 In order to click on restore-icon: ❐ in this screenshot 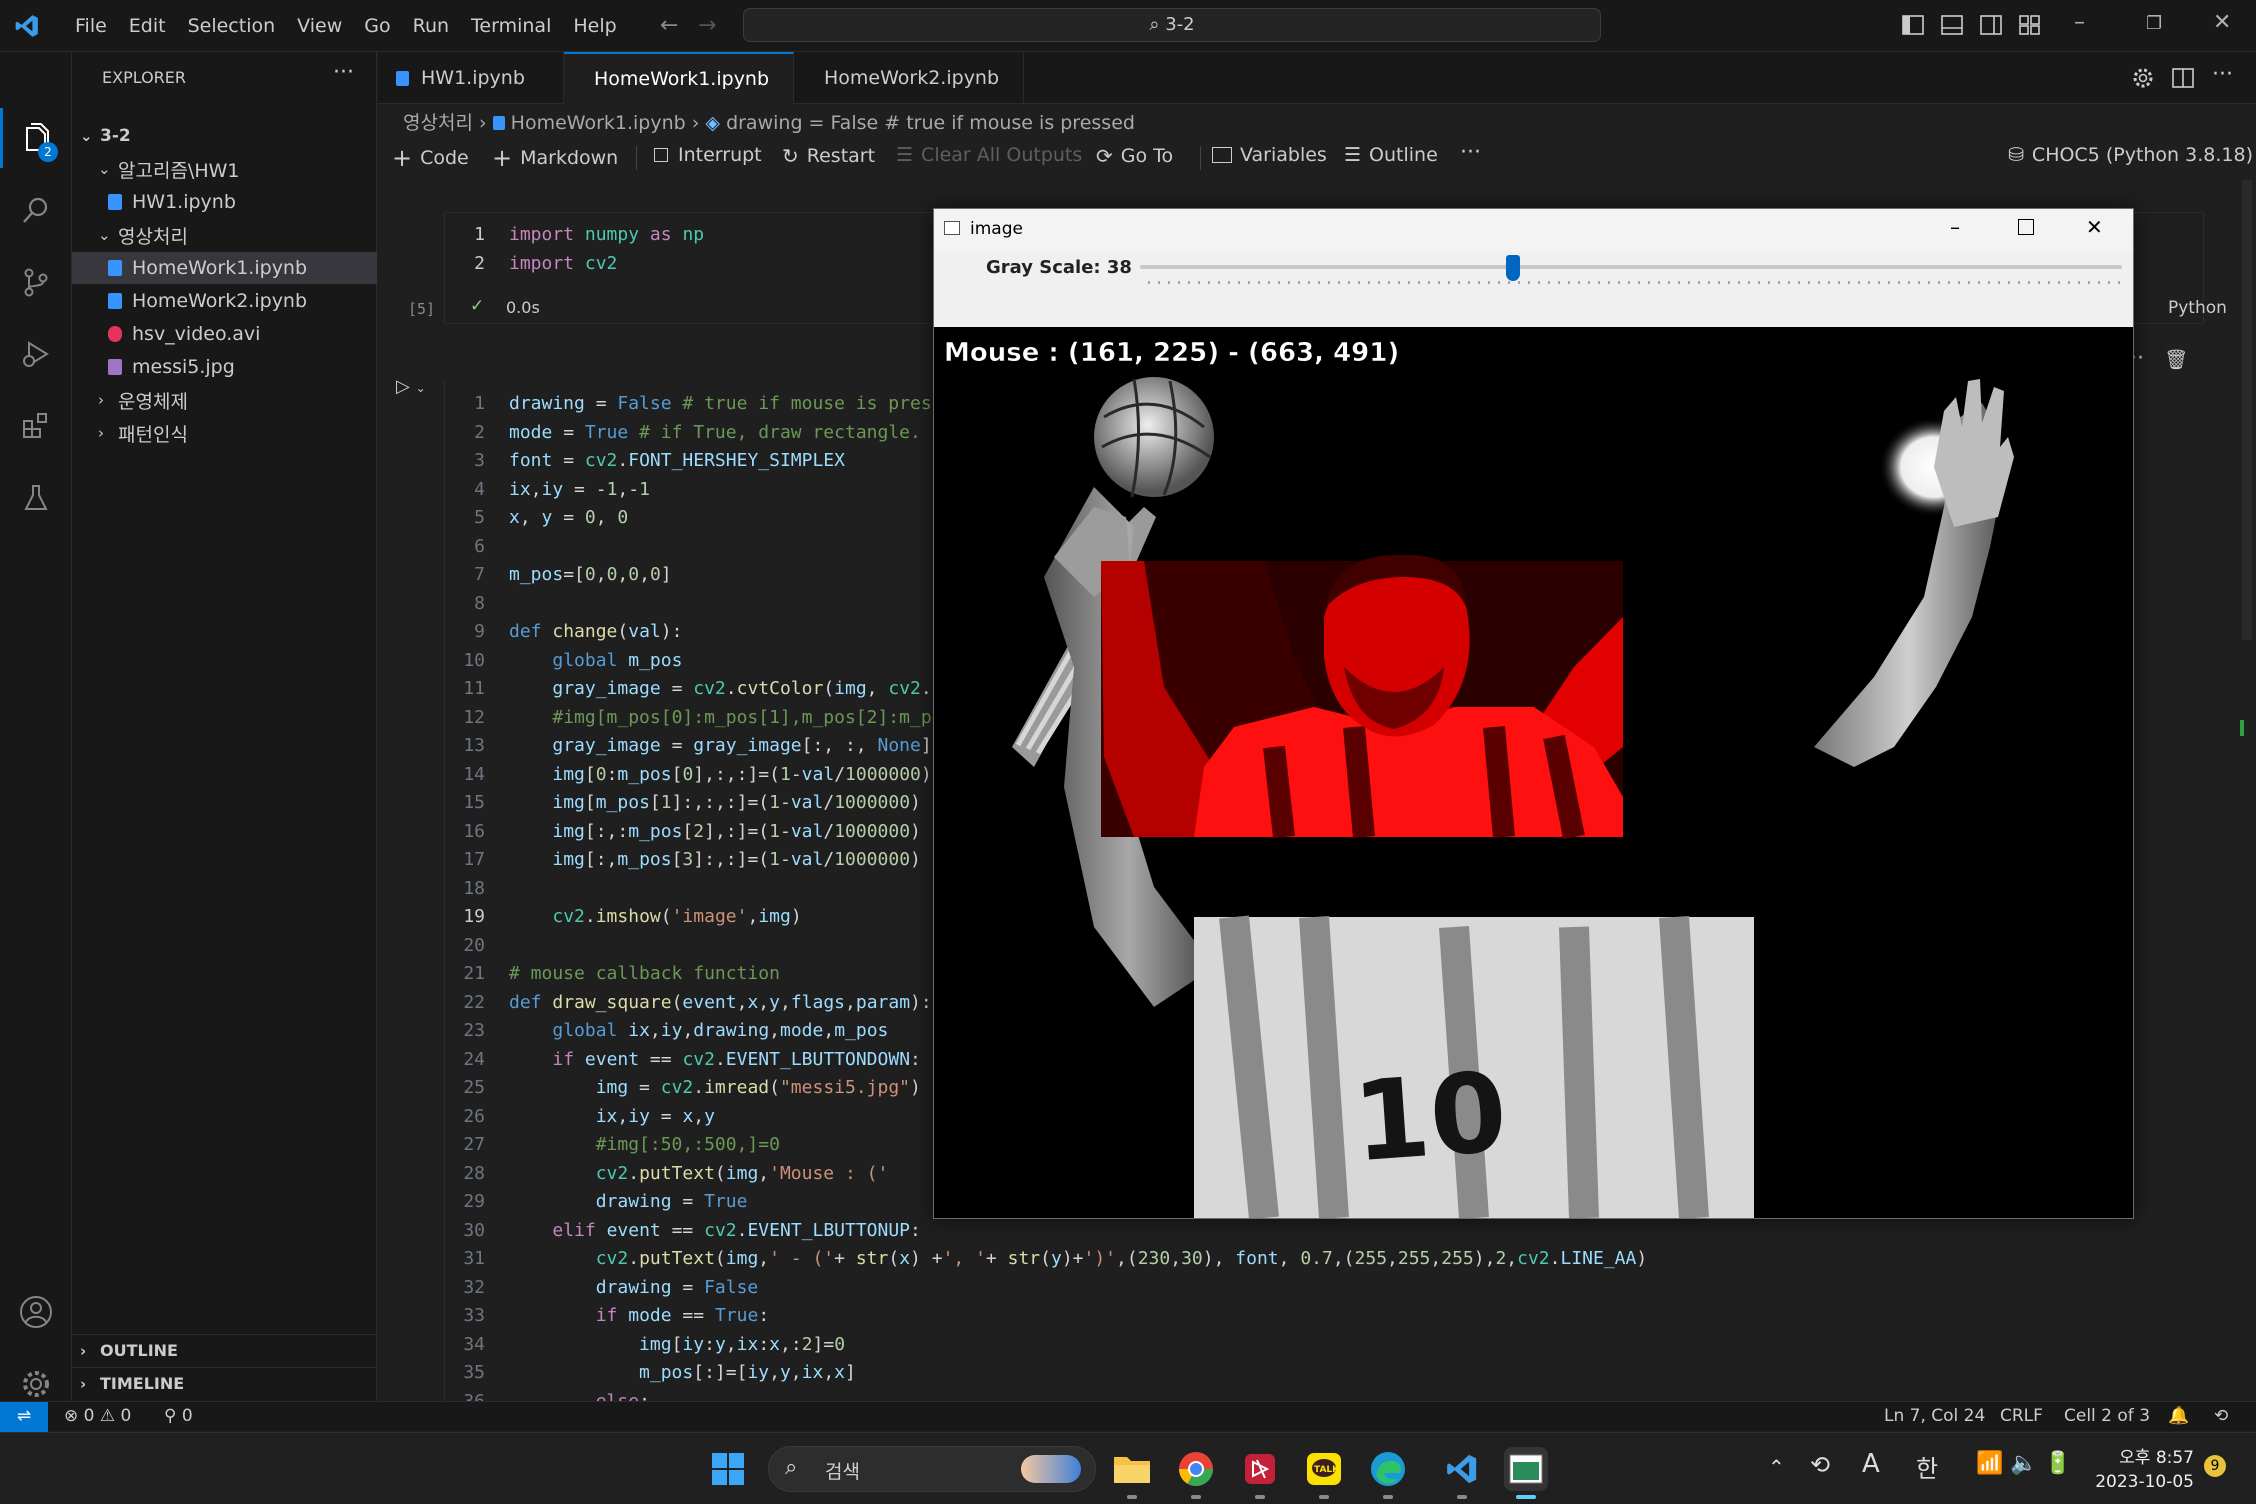, I will do `click(2154, 23)`.